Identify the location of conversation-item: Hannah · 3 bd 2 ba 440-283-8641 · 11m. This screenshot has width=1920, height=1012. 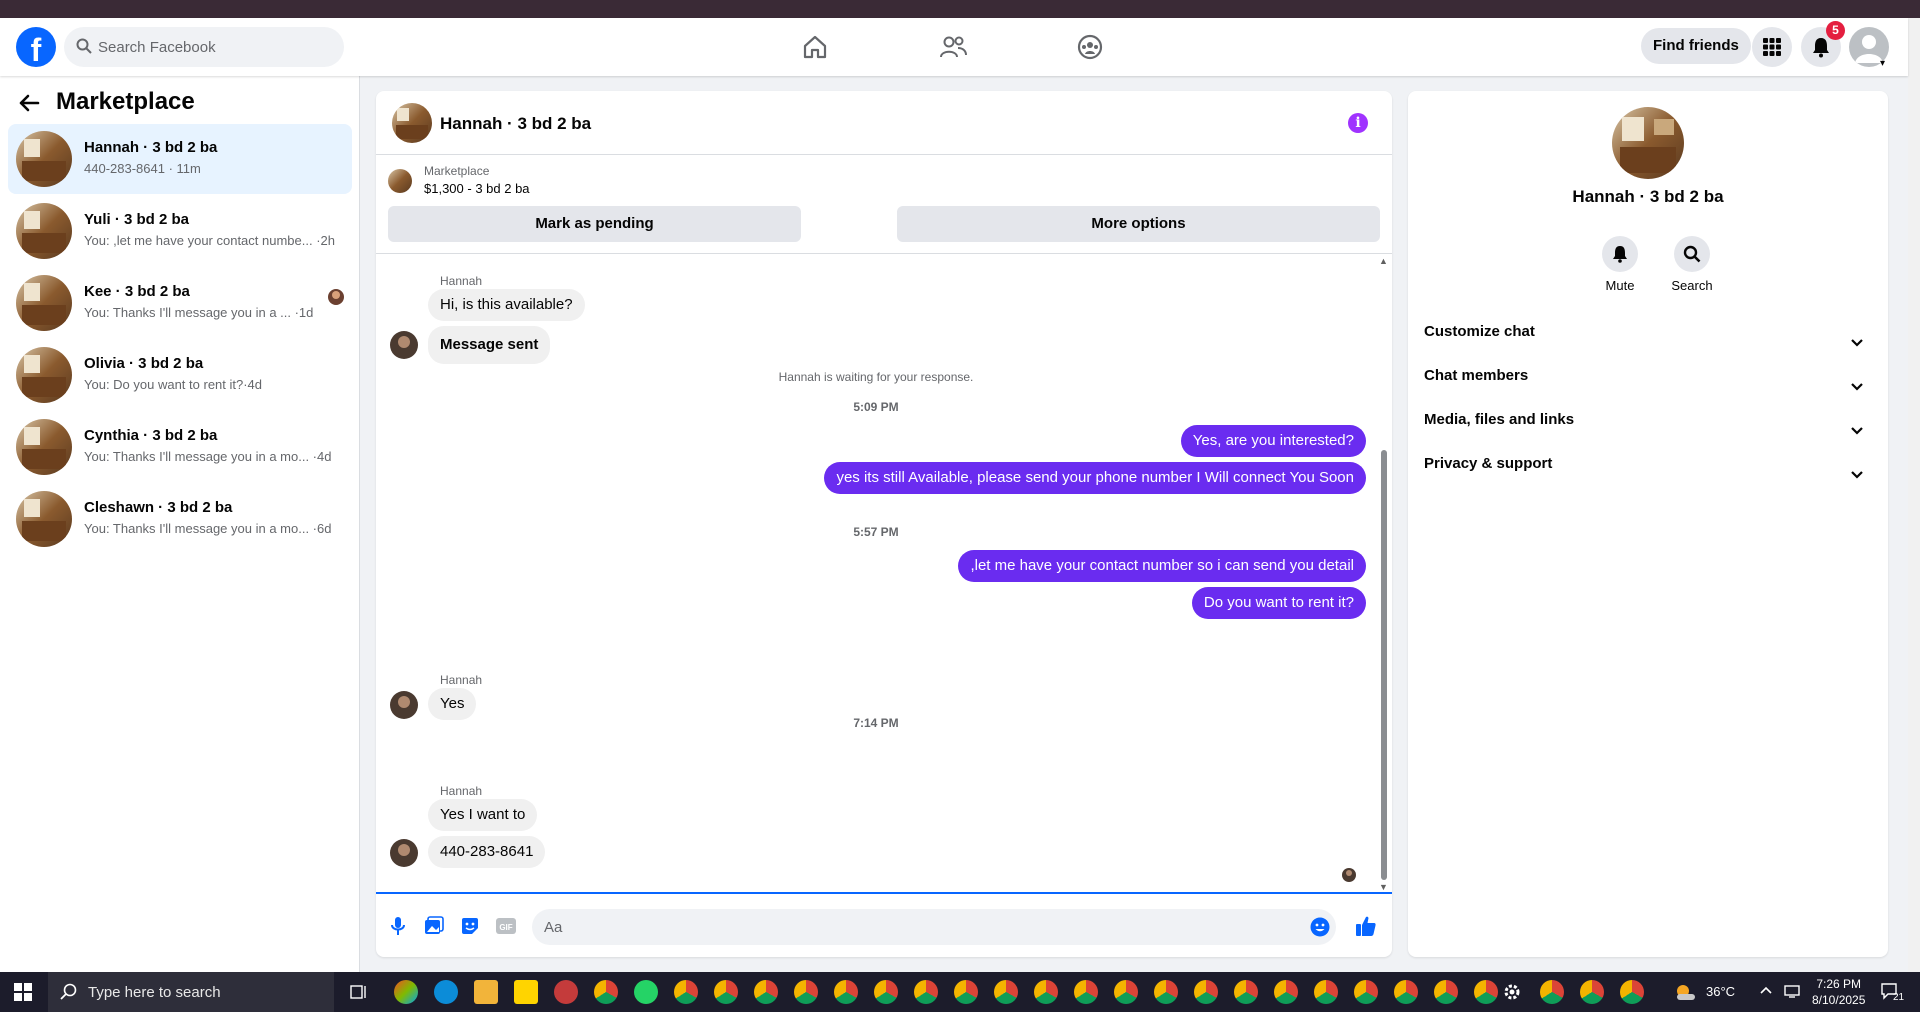
(180, 159).